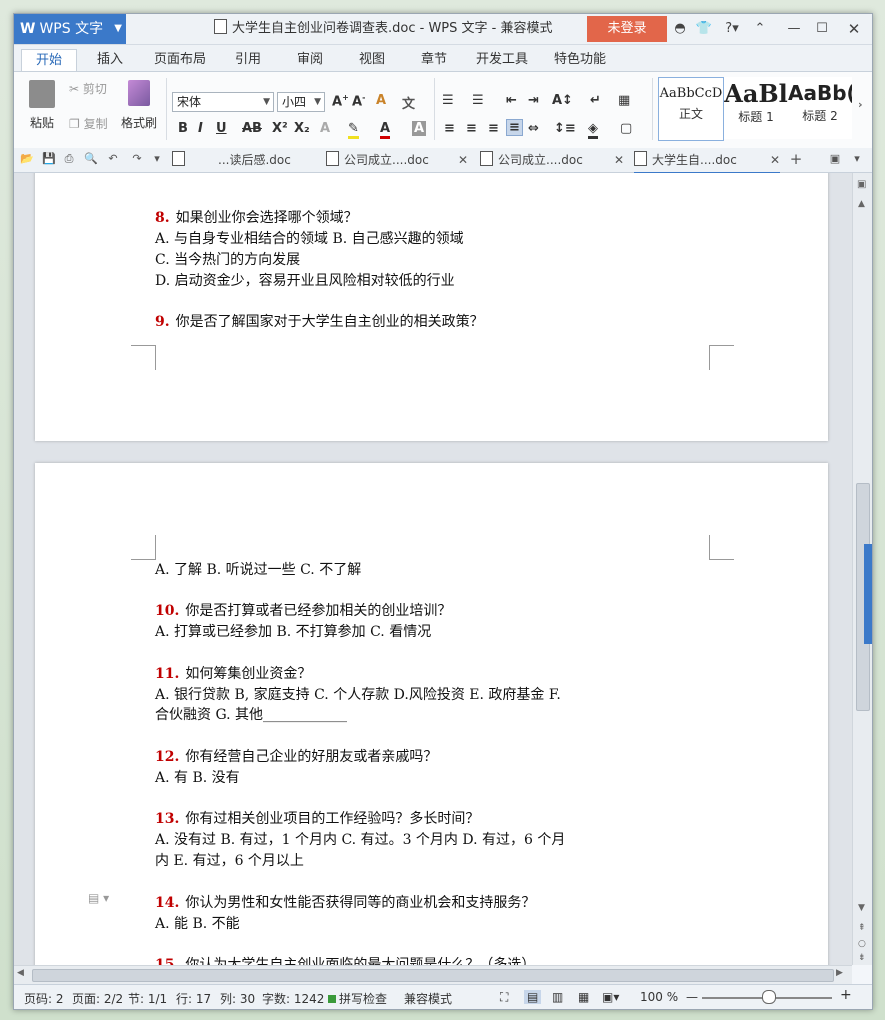  Describe the element at coordinates (70, 29) in the screenshot. I see `wps-app-menu-button: W WPS 文字 ▼` at that location.